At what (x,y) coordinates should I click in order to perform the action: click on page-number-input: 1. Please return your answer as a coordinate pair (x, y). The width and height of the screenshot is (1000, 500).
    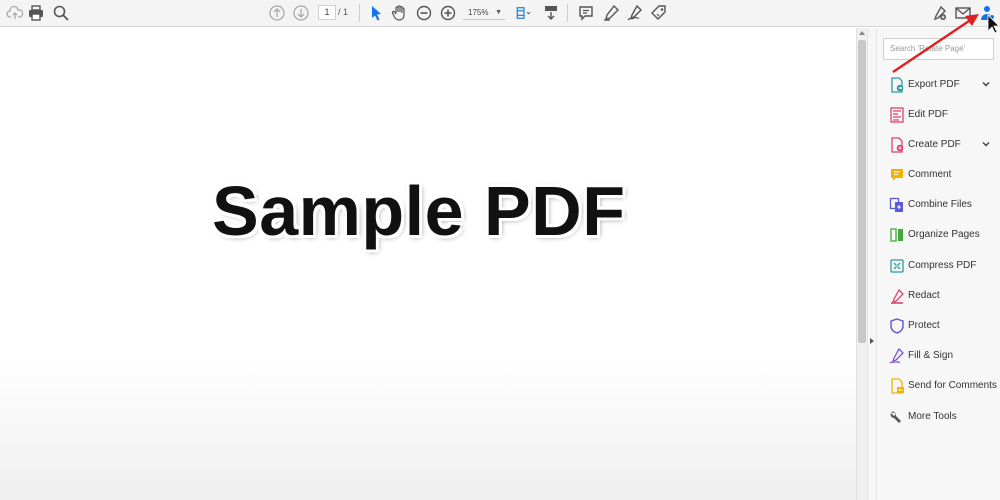
    Looking at the image, I should click on (327, 12).